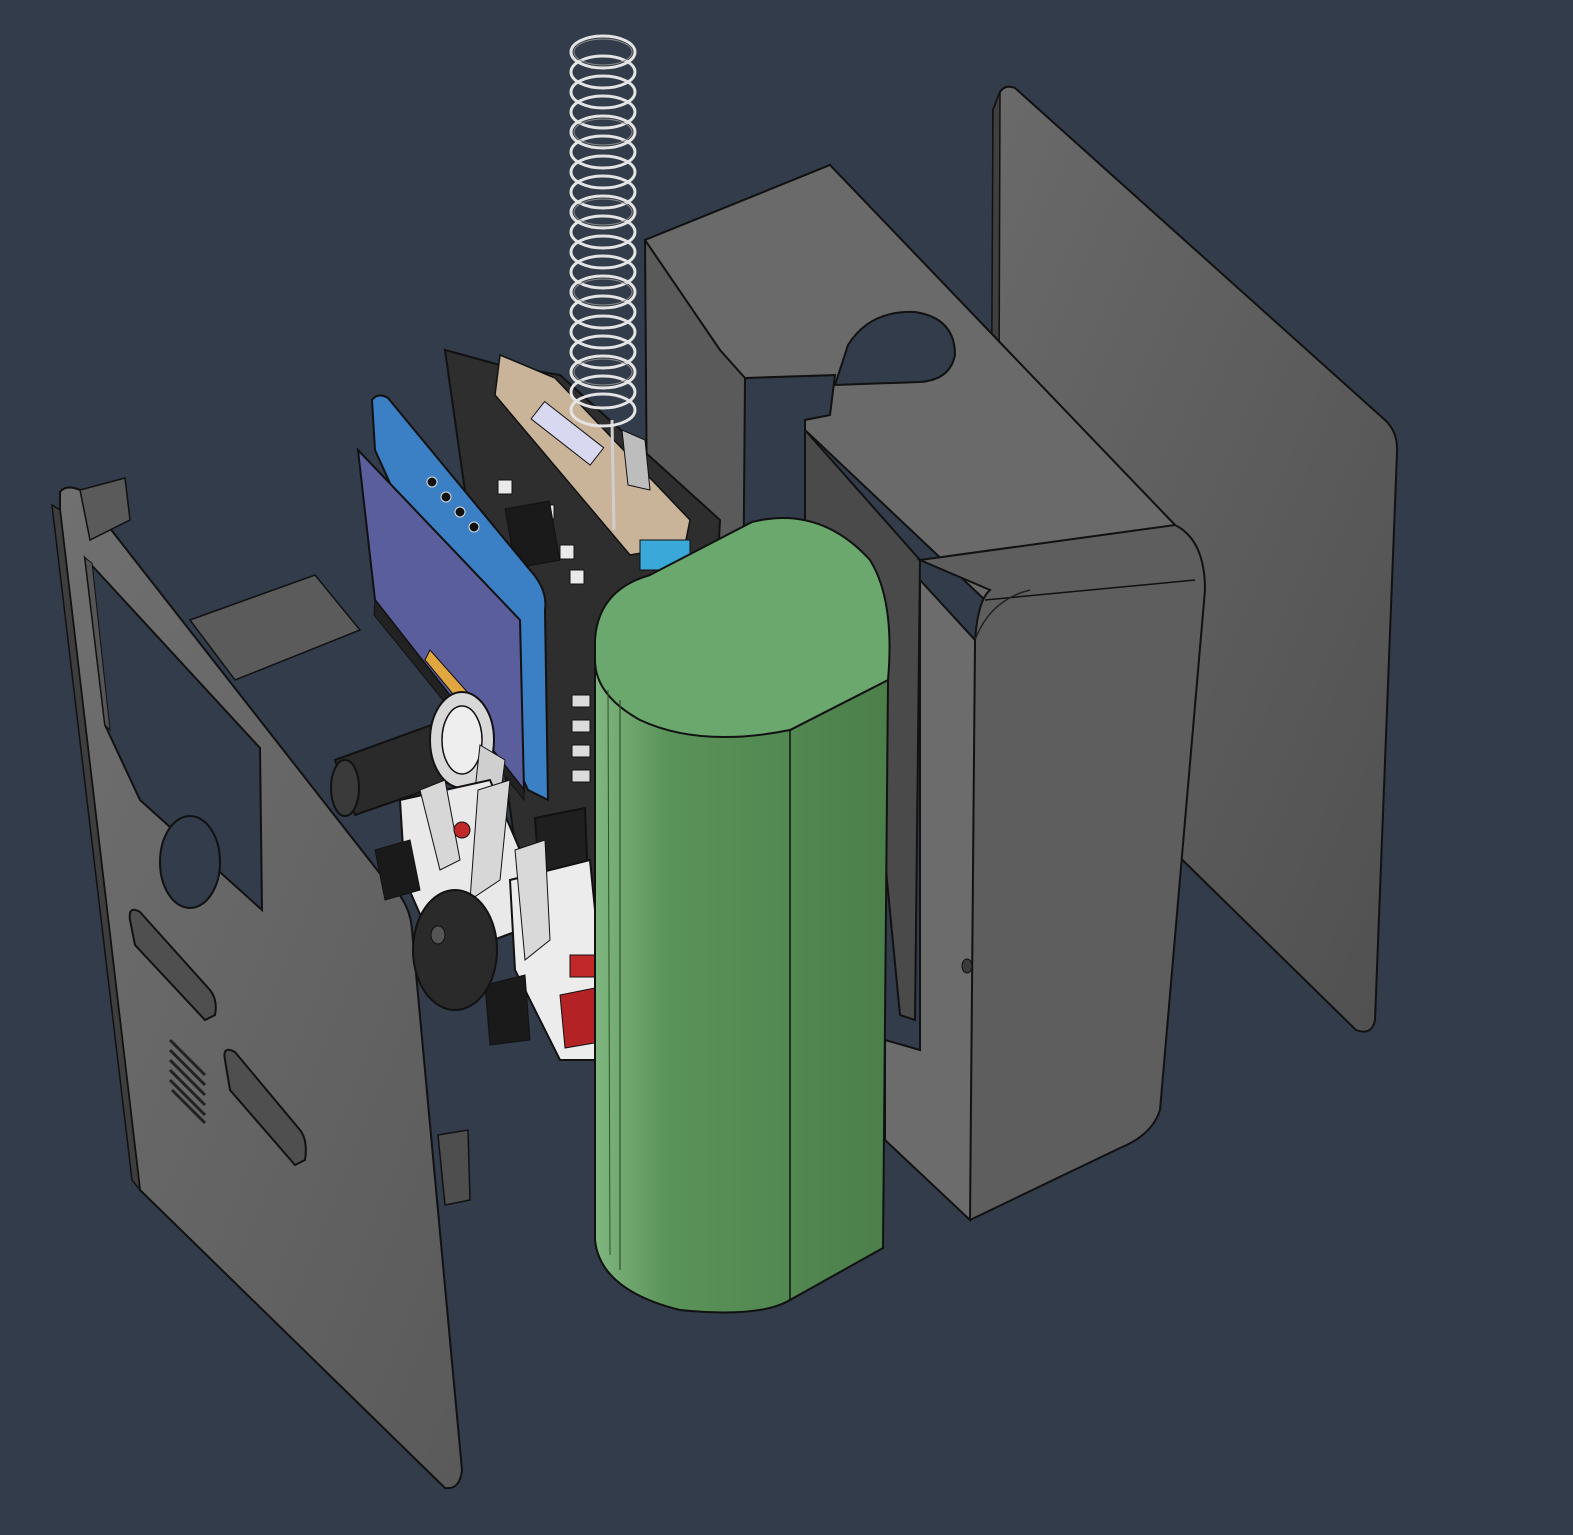 The width and height of the screenshot is (1573, 1535). Describe the element at coordinates (462, 830) in the screenshot. I see `red-button-indicator` at that location.